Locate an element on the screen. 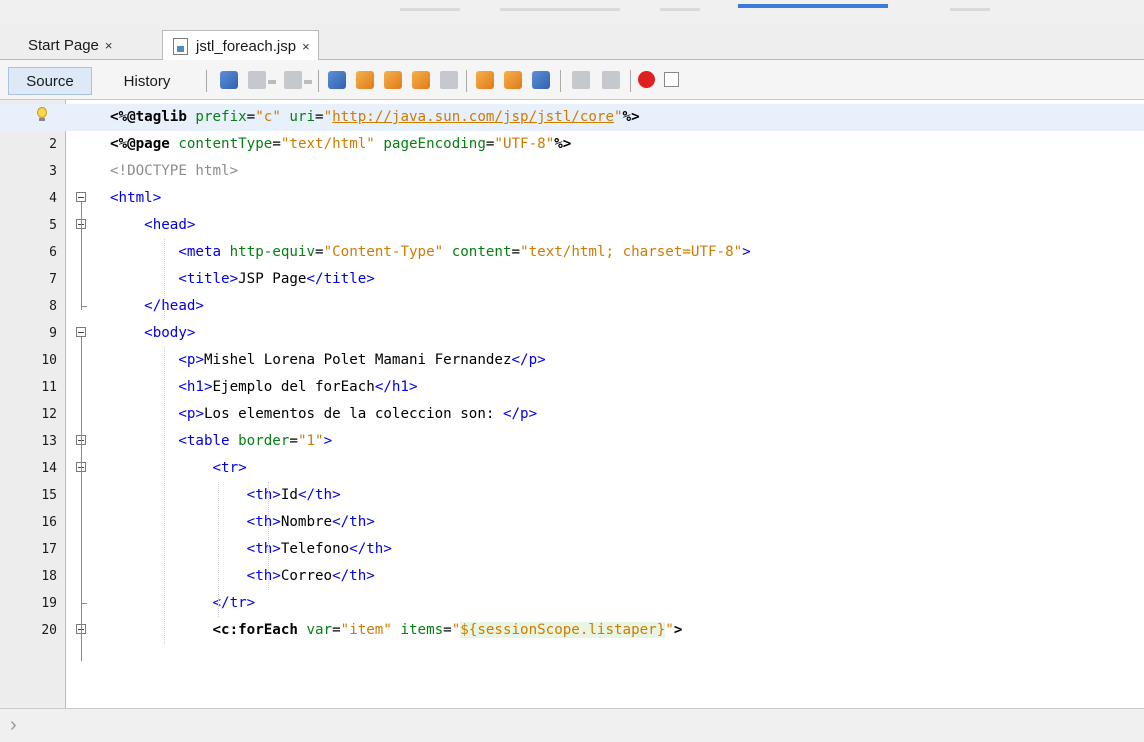  last-edit-icon is located at coordinates (229, 80).